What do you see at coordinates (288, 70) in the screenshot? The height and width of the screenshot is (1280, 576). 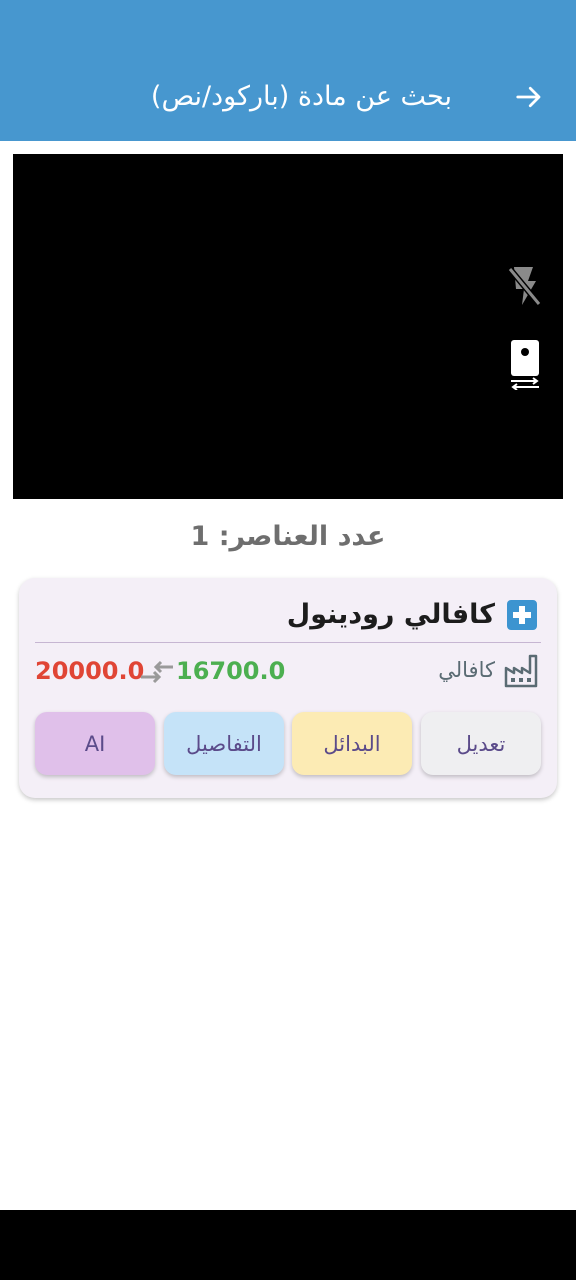 I see `app-bar: بحث عن مادة (باركود/نص)` at bounding box center [288, 70].